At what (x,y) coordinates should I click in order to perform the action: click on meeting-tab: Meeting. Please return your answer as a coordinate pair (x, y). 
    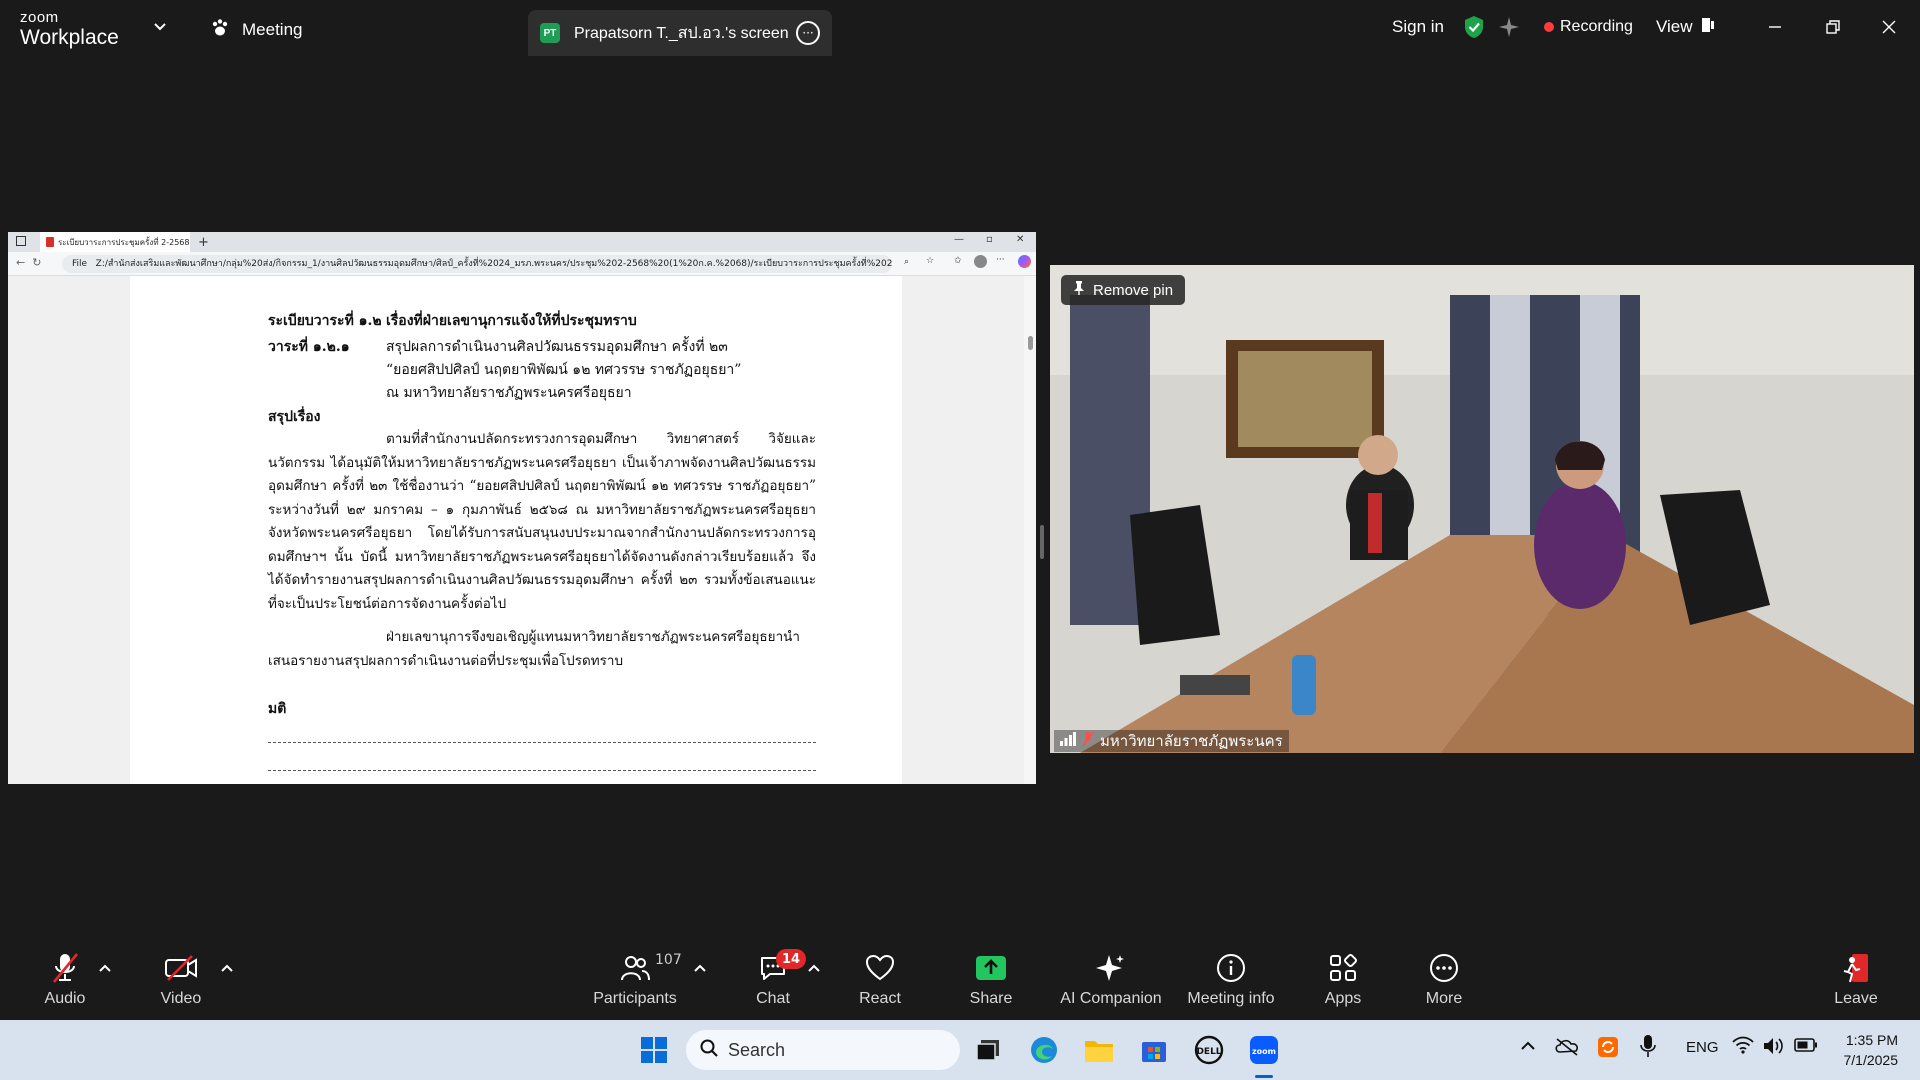
    Looking at the image, I should click on (256, 30).